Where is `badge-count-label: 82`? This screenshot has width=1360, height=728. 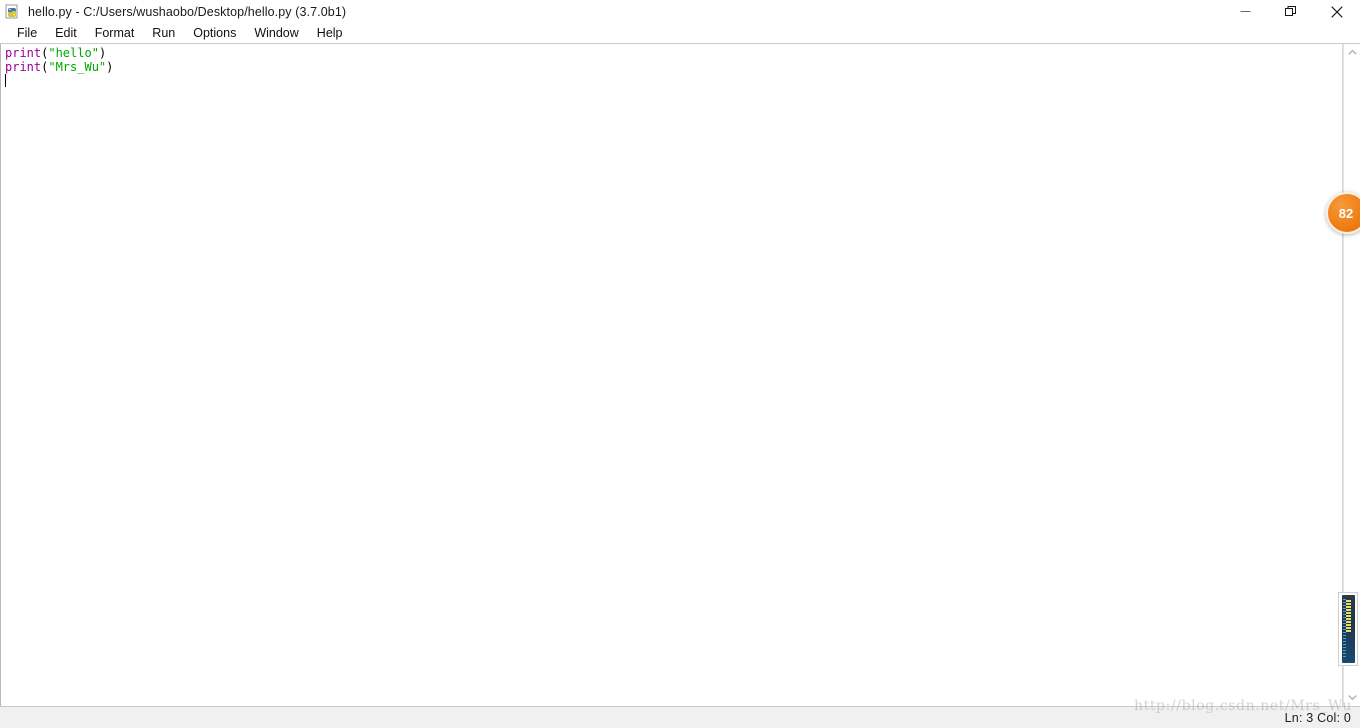
badge-count-label: 82 is located at coordinates (1346, 213).